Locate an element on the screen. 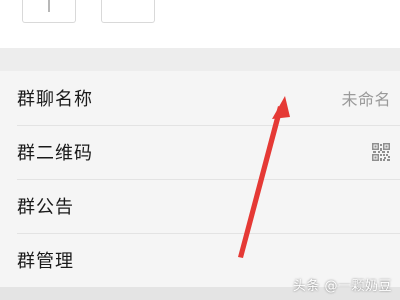 The width and height of the screenshot is (400, 300). section-gap is located at coordinates (200, 59).